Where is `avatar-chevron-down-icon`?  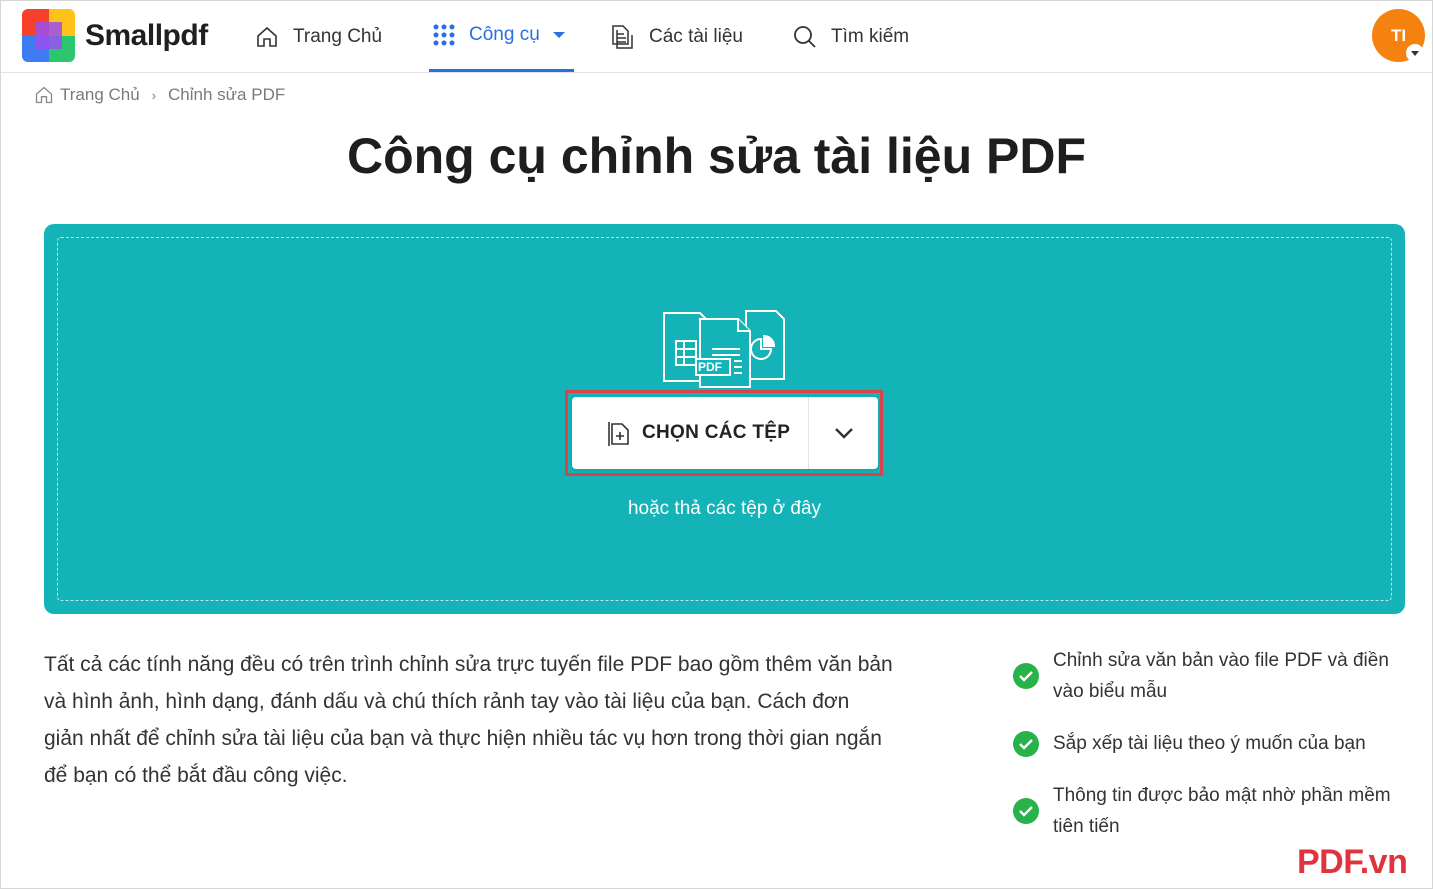 avatar-chevron-down-icon is located at coordinates (1415, 53).